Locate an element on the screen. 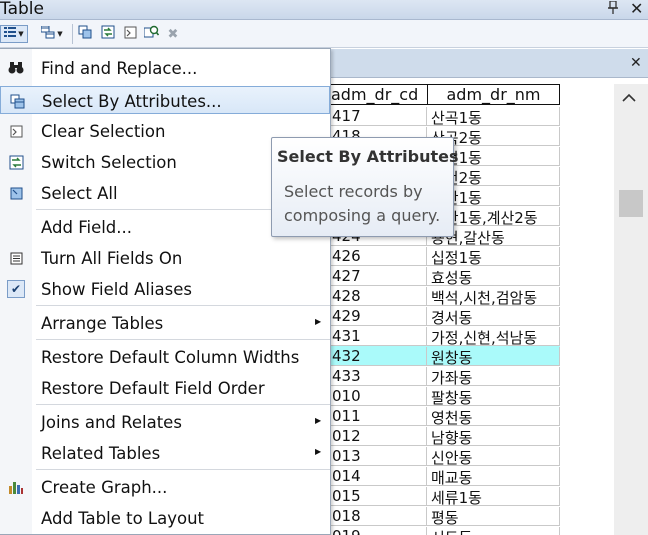  select-all-icon is located at coordinates (16, 193).